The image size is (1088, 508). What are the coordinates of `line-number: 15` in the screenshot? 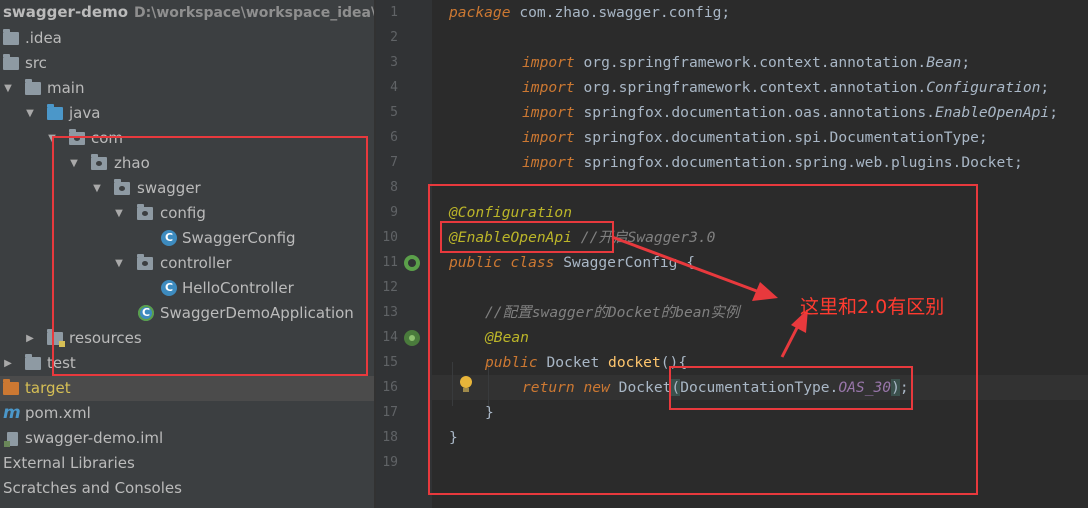 It's located at (390, 362).